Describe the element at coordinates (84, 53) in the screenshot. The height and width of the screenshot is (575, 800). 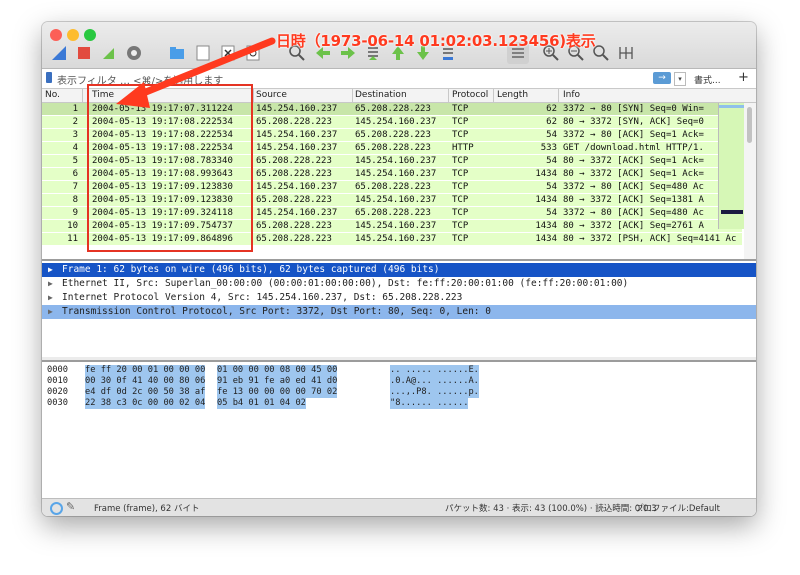
I see `stop-icon` at that location.